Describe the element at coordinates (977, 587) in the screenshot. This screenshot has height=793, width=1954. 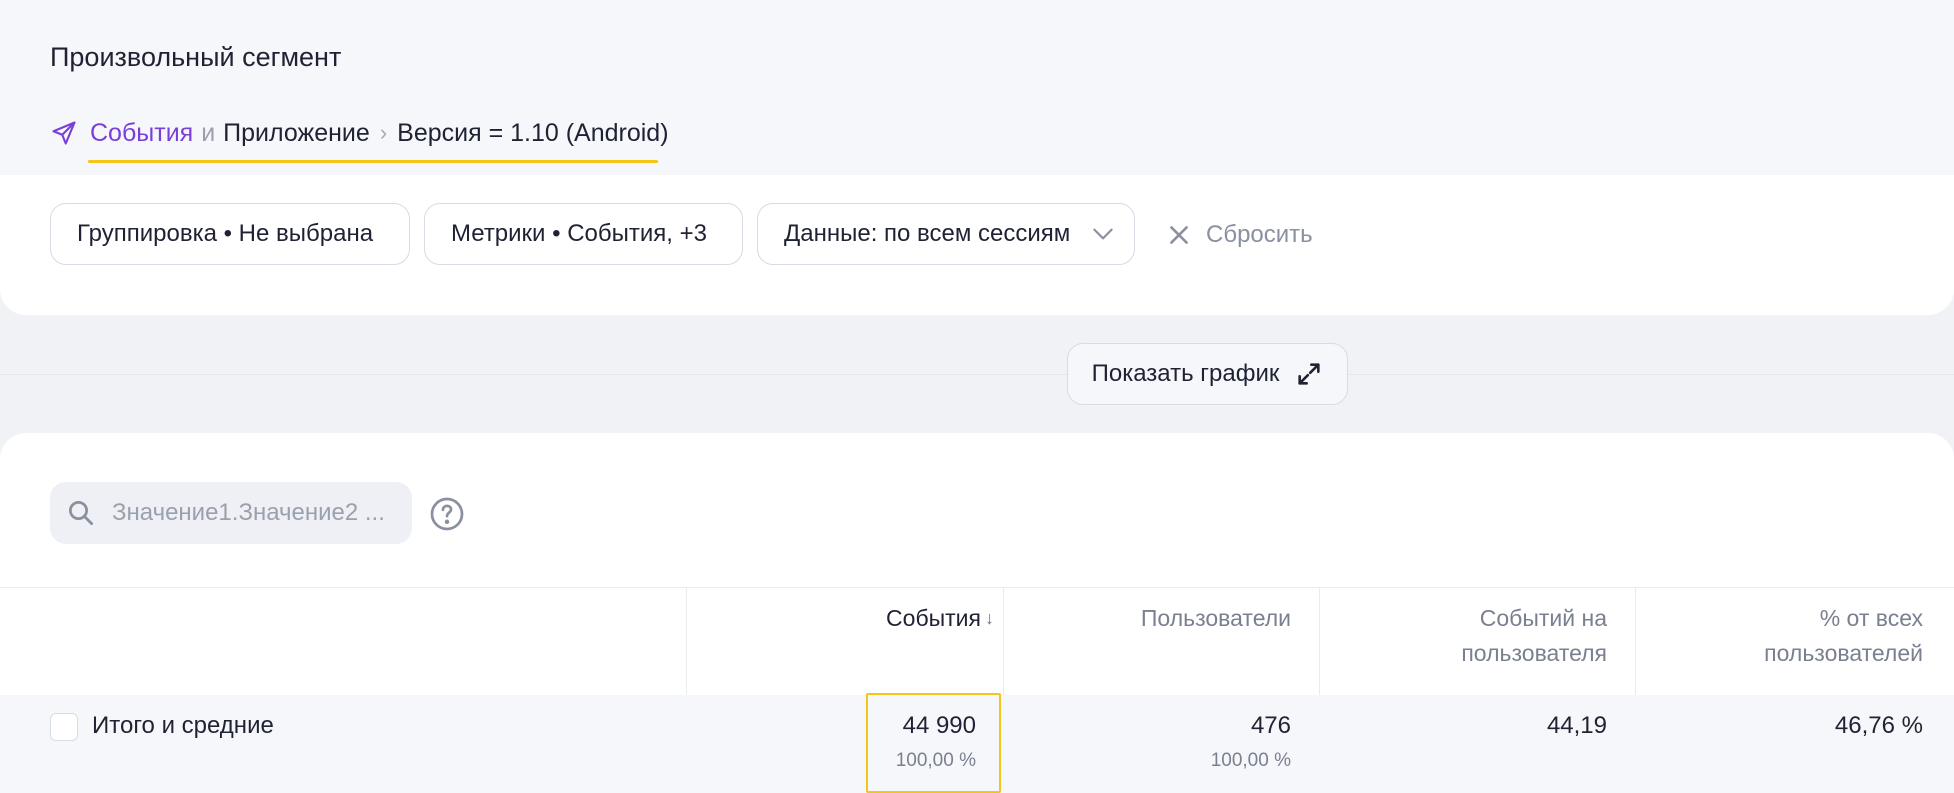
I see `table-header-top-border` at that location.